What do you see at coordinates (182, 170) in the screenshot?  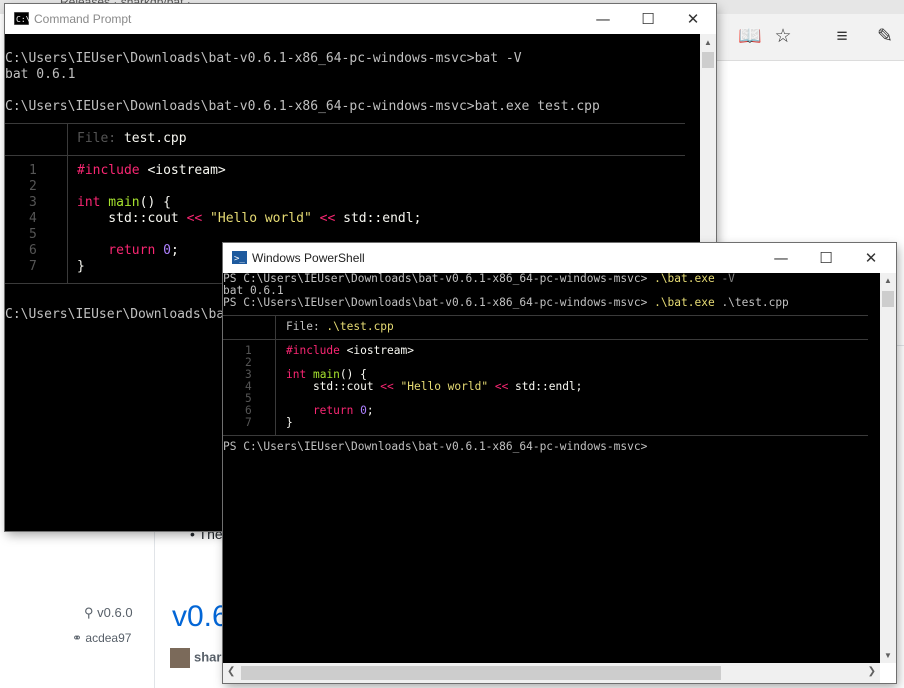 I see `include-header: <iostream>` at bounding box center [182, 170].